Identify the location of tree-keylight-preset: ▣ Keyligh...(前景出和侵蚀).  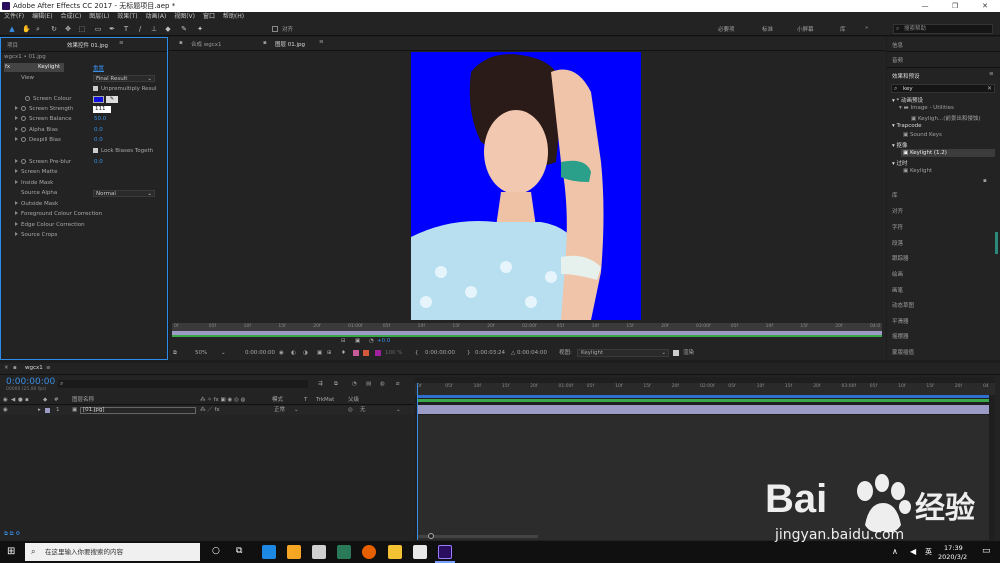
(946, 118).